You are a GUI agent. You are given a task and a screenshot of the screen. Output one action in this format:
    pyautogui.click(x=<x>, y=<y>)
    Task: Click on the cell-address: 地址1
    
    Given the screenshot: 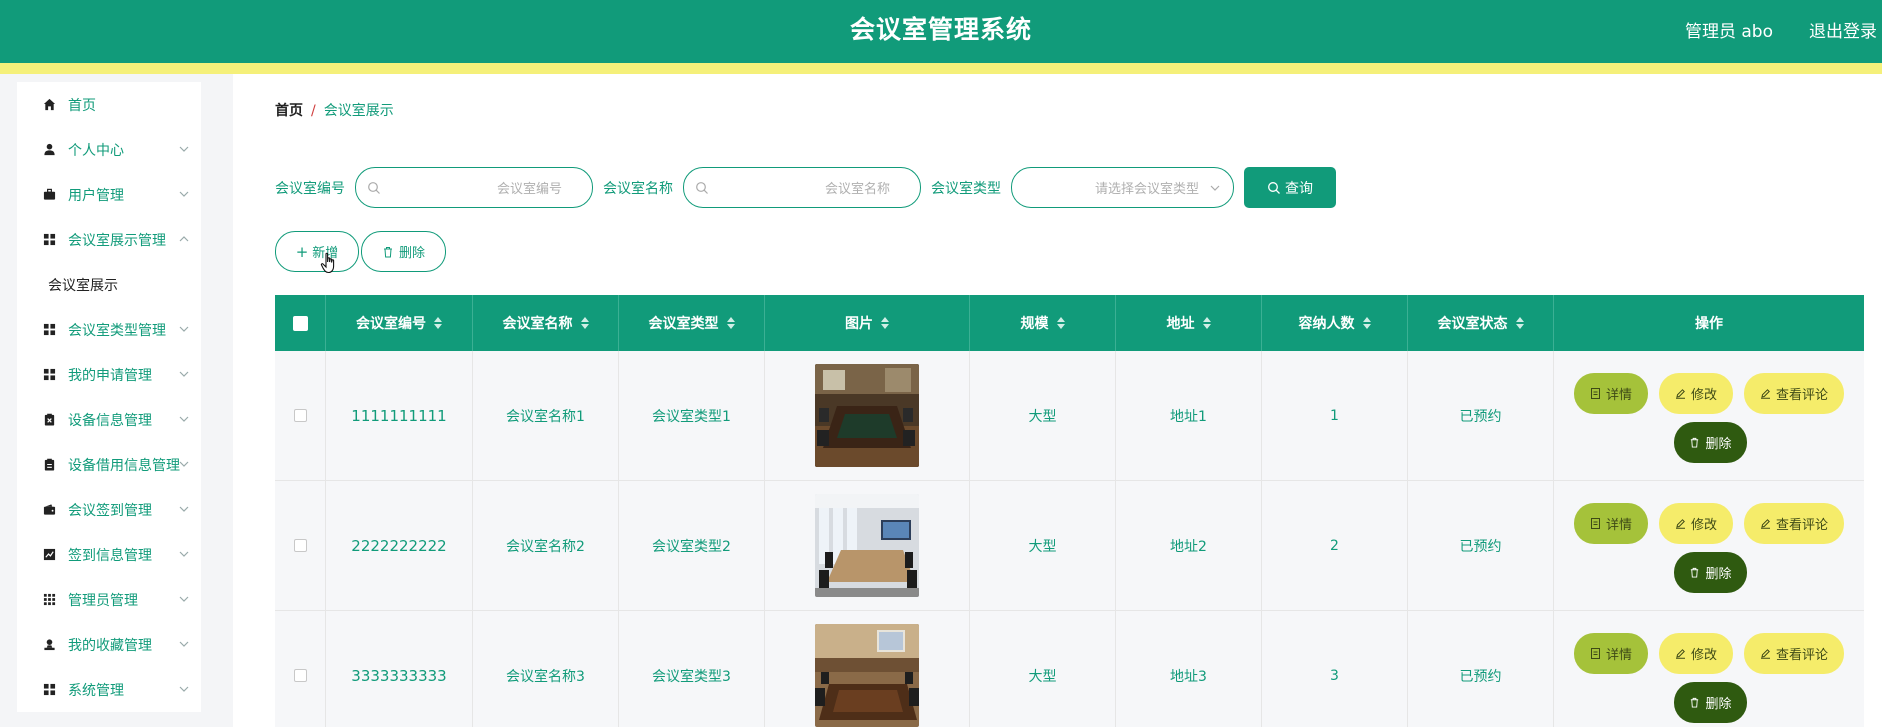 What is the action you would take?
    pyautogui.click(x=1189, y=415)
    